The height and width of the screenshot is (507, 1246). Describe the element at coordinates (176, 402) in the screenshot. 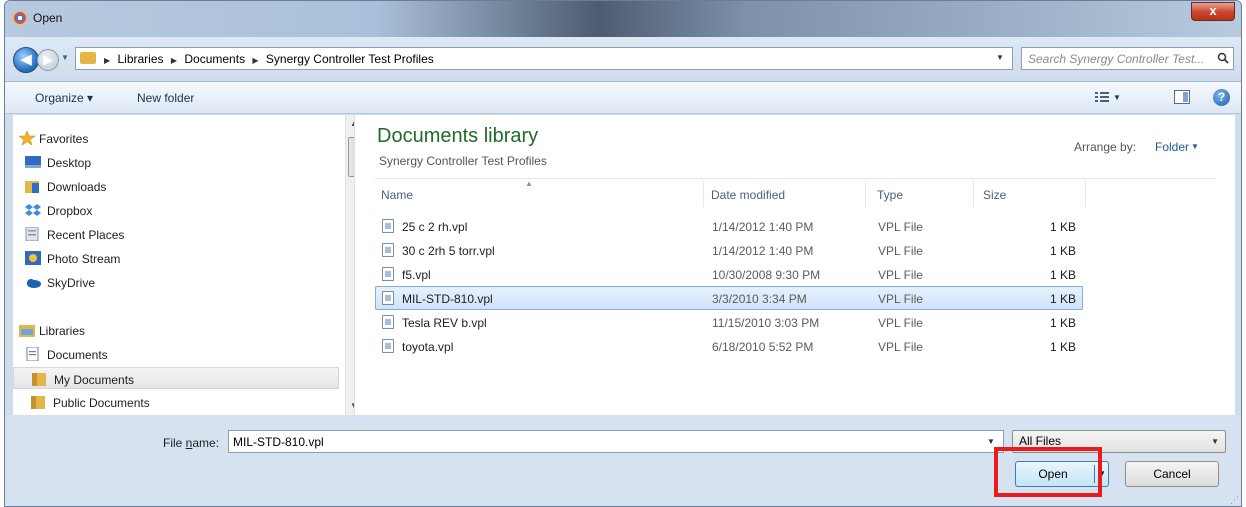

I see `sidebar-item-public-documents: Public Documents` at that location.